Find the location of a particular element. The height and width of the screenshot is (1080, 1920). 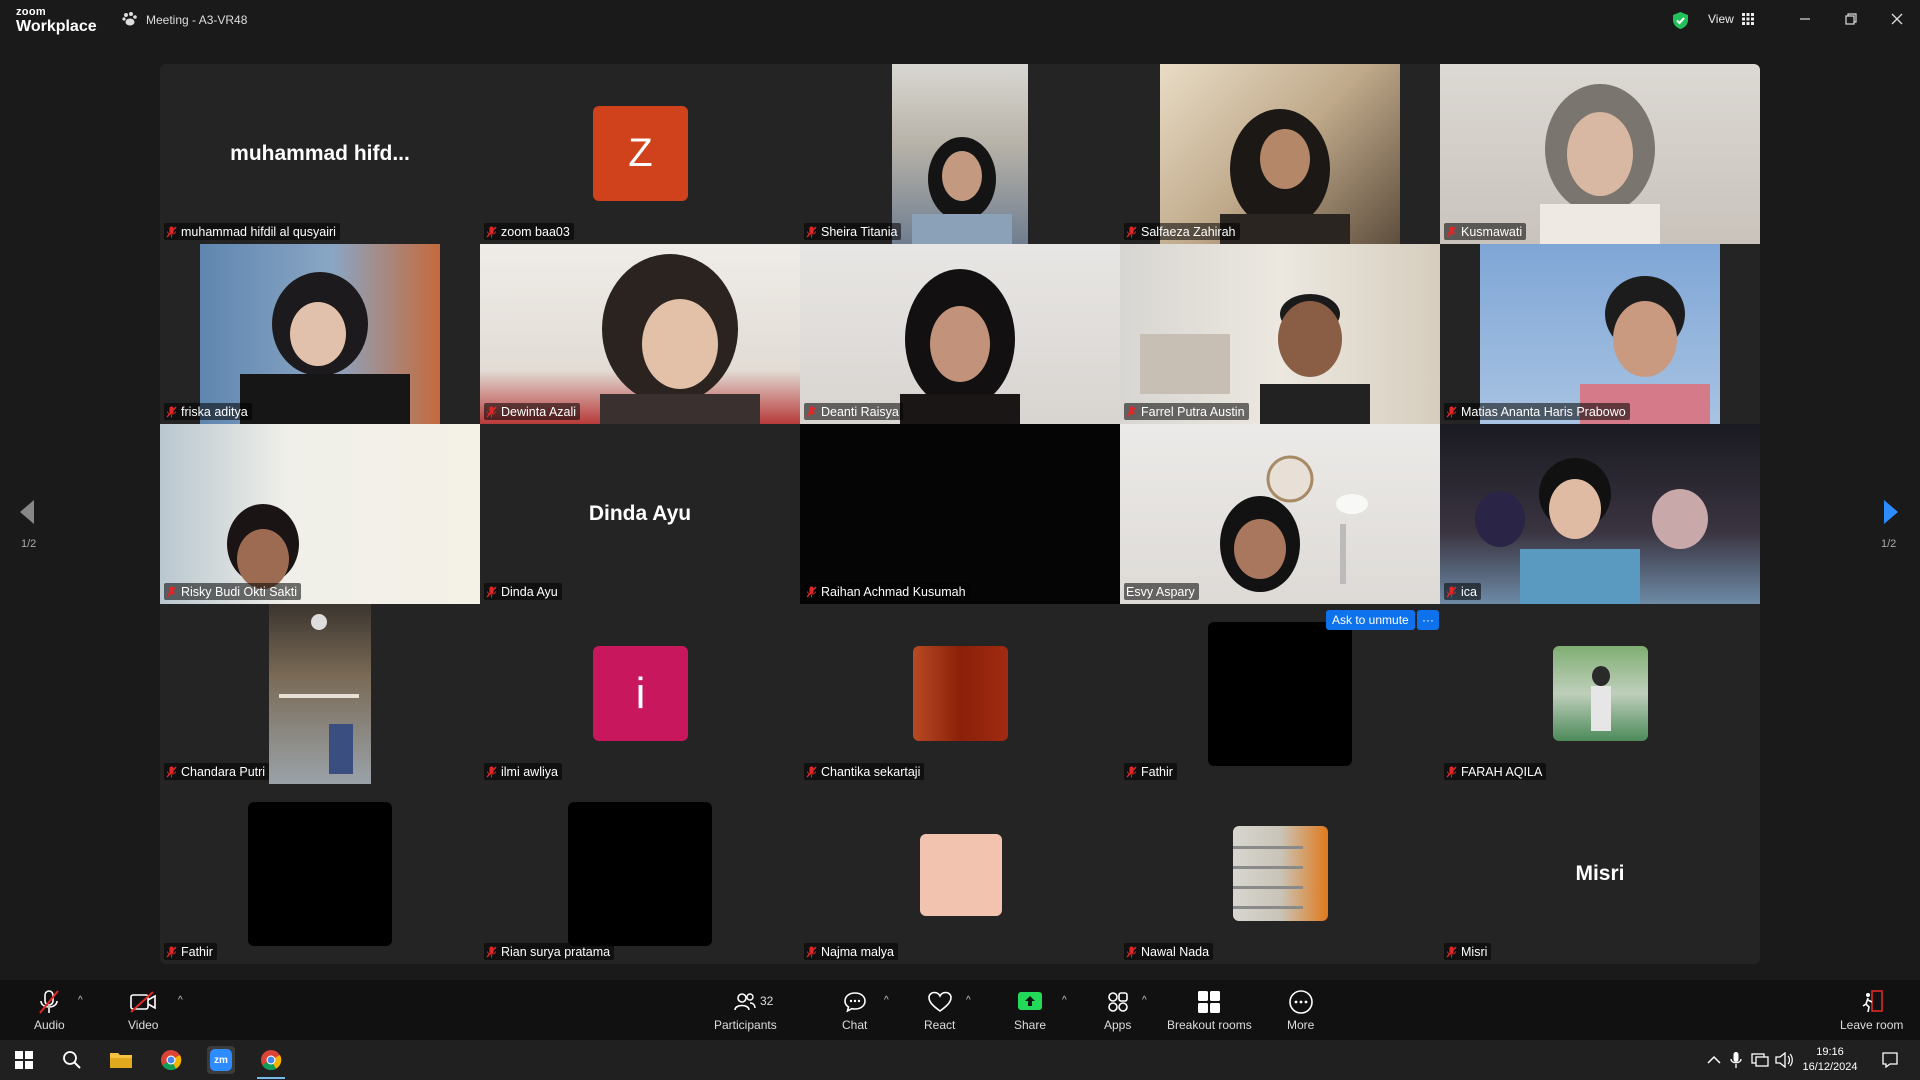

video-button: Video is located at coordinates (143, 1010).